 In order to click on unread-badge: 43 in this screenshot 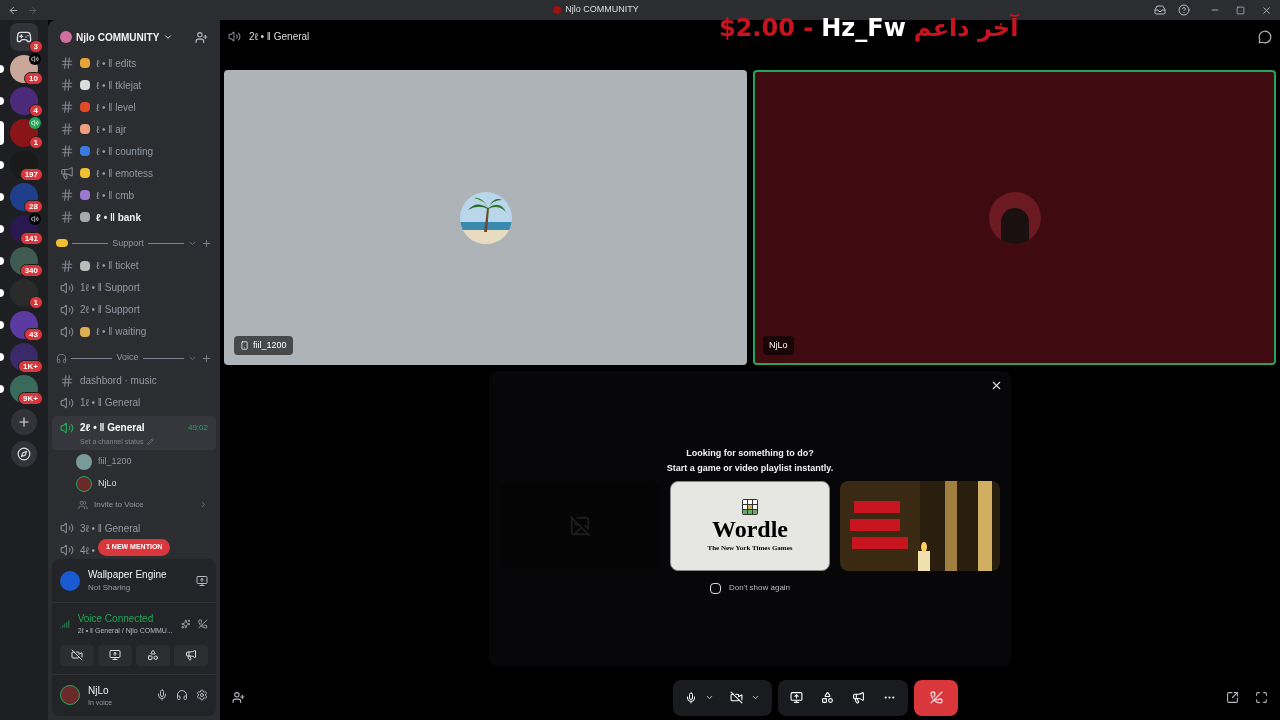, I will do `click(33, 334)`.